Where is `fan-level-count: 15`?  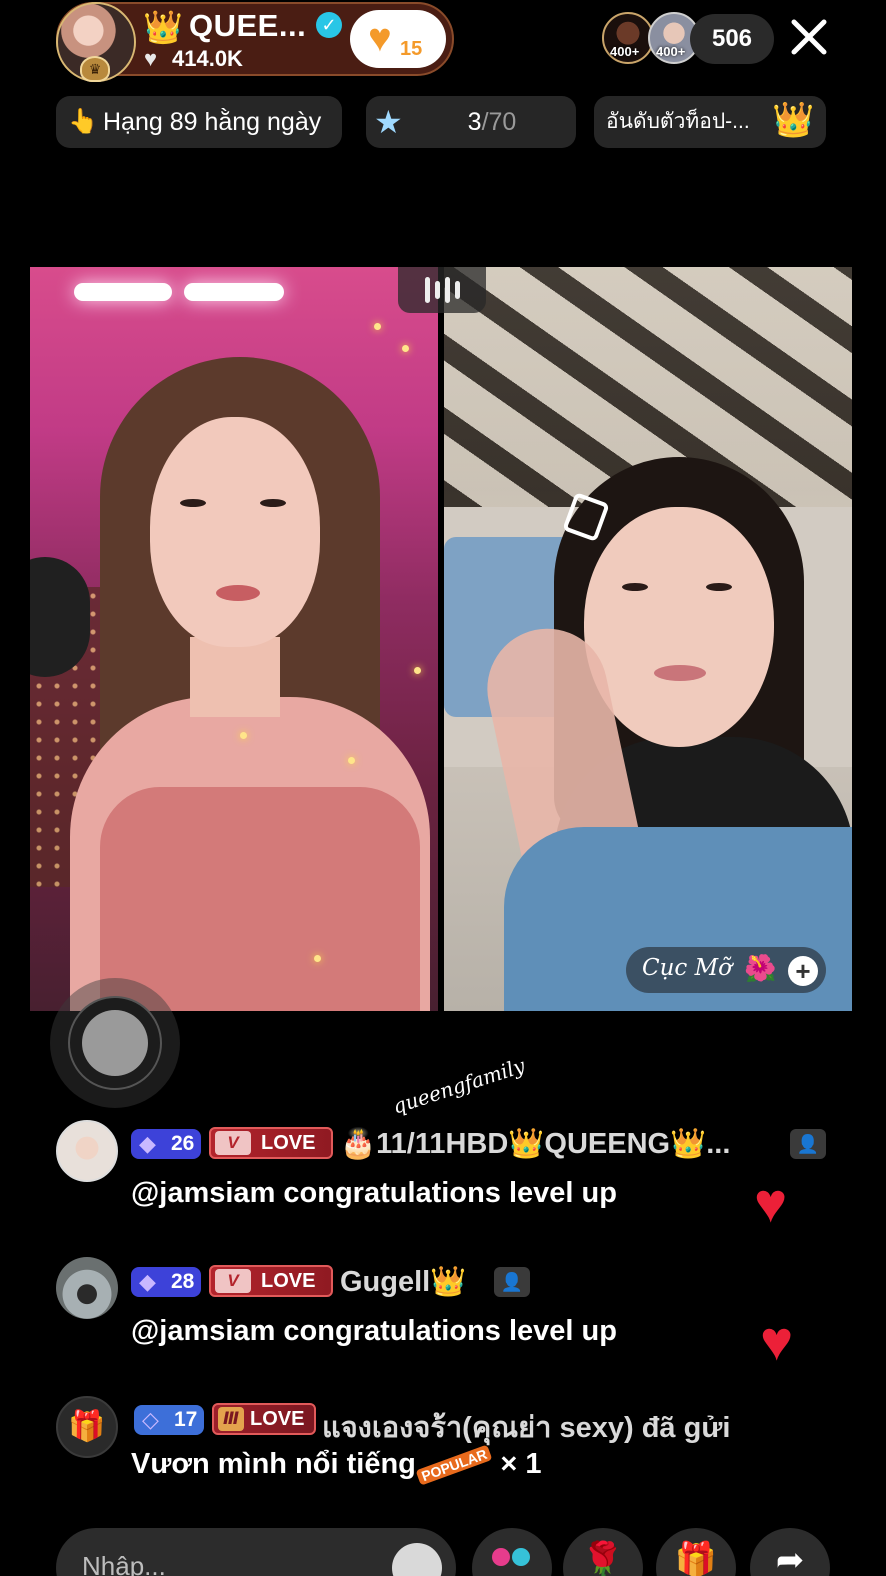
fan-level-count: 15 is located at coordinates (411, 49).